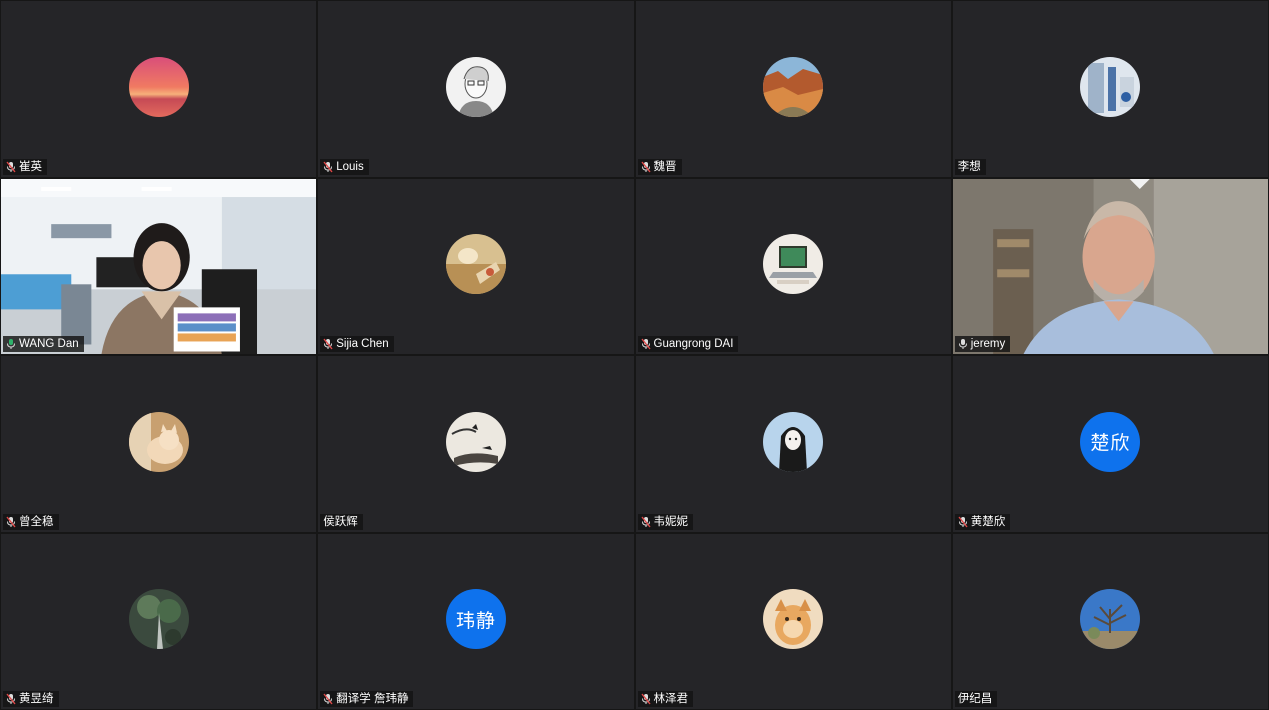 Image resolution: width=1269 pixels, height=710 pixels. I want to click on name-tag: WANG Dan, so click(43, 344).